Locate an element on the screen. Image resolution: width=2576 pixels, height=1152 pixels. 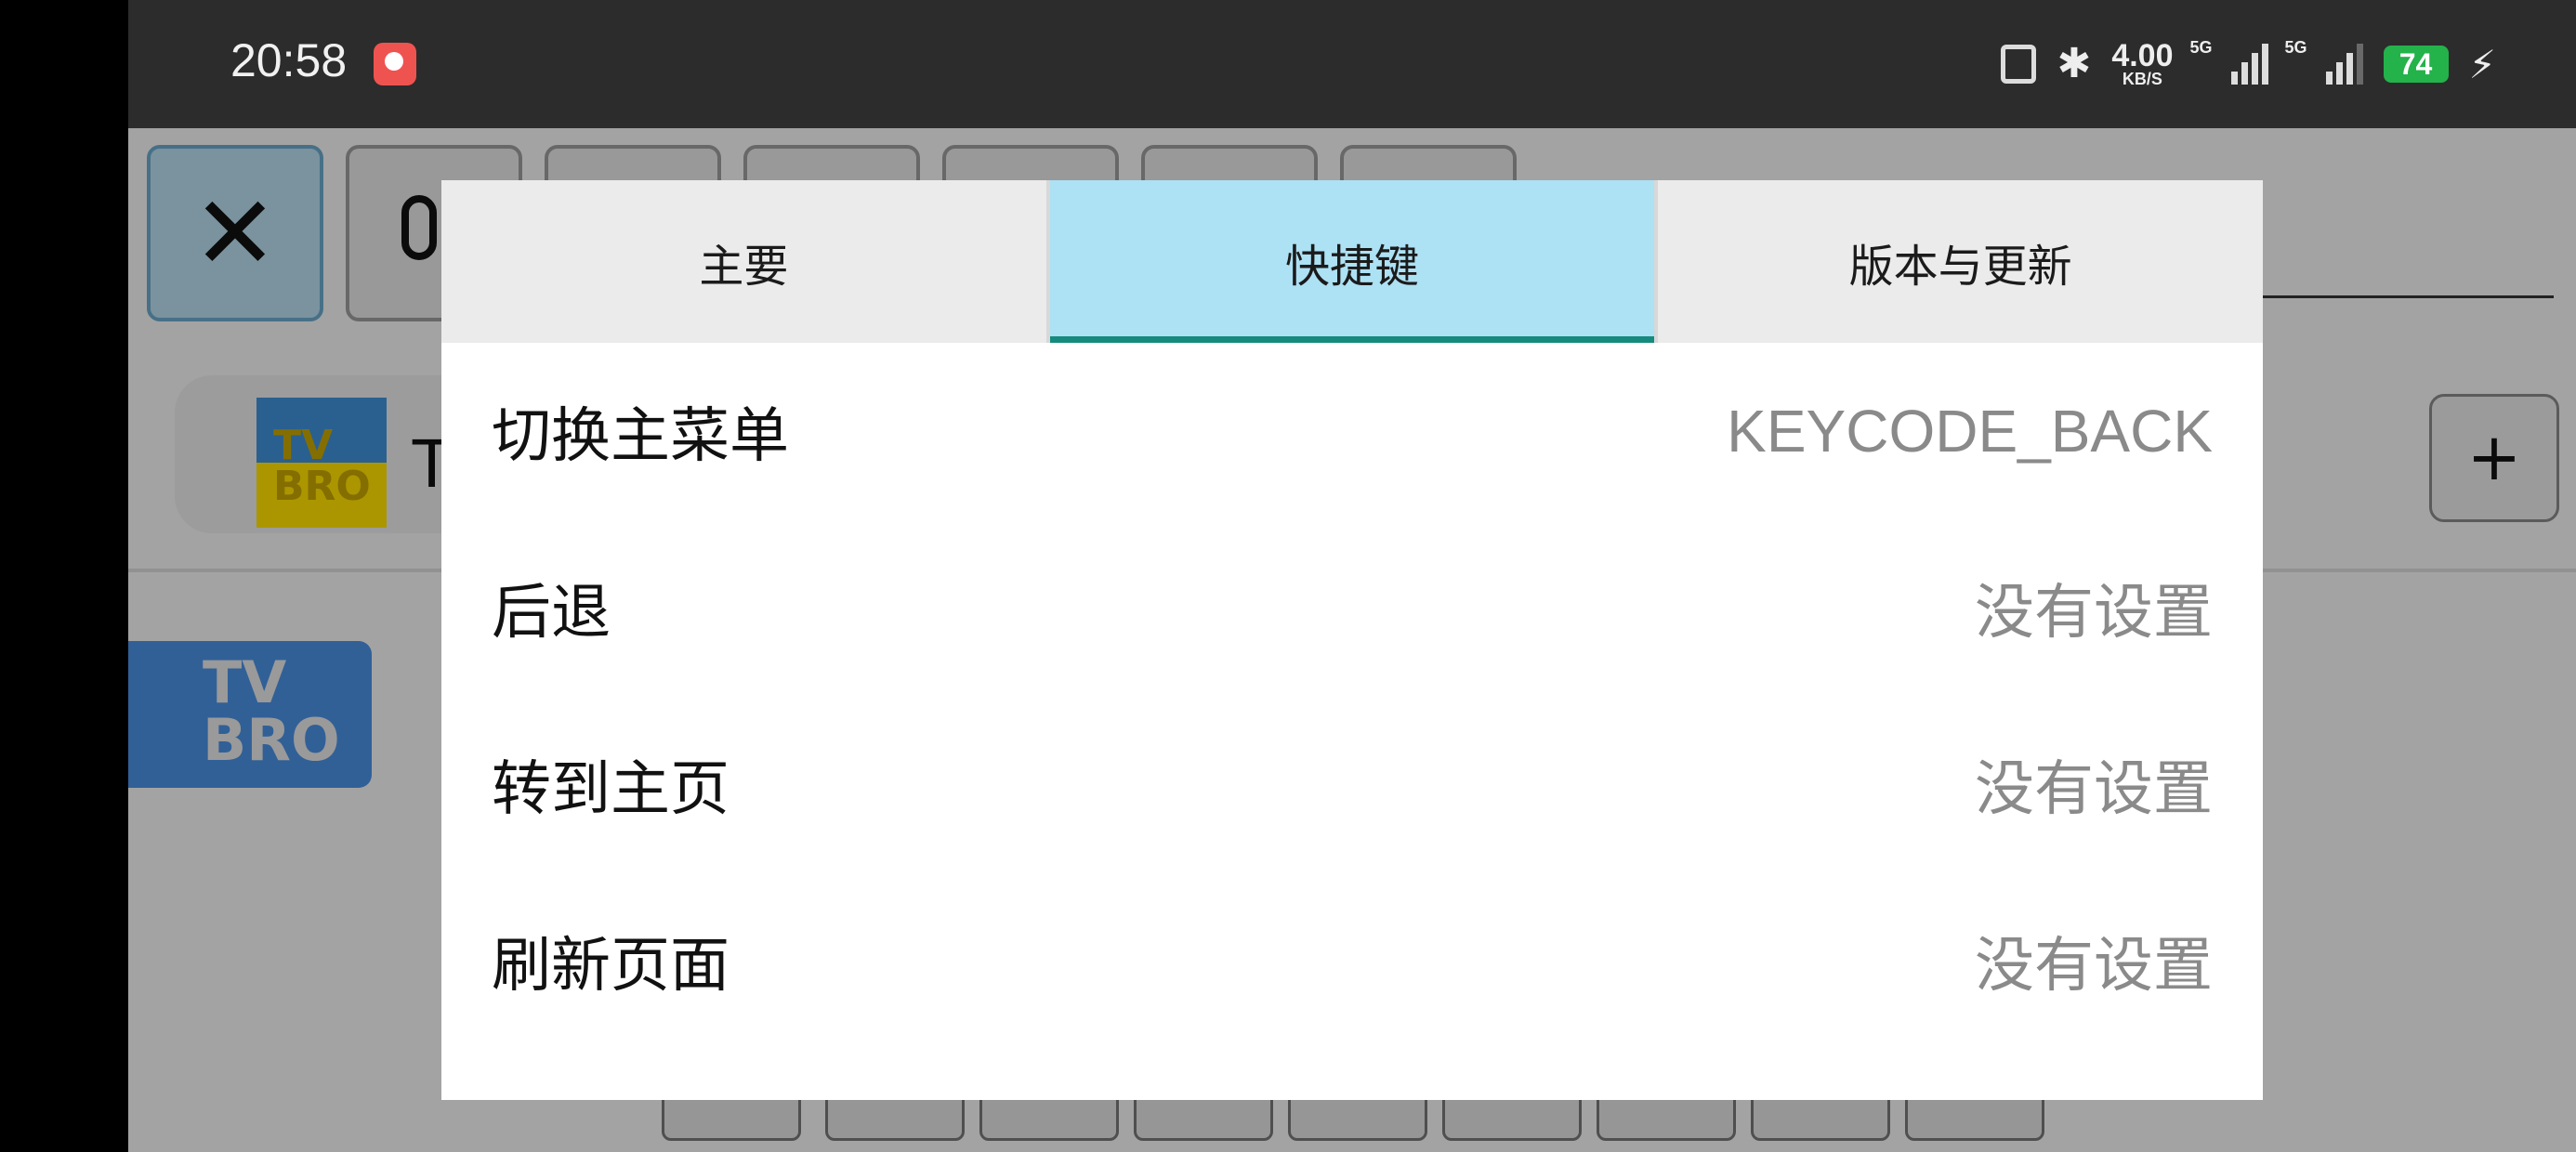
status-icons: ✱ 4.00 KB/S 5G 5G 74 ⚡ is located at coordinates (2248, 64).